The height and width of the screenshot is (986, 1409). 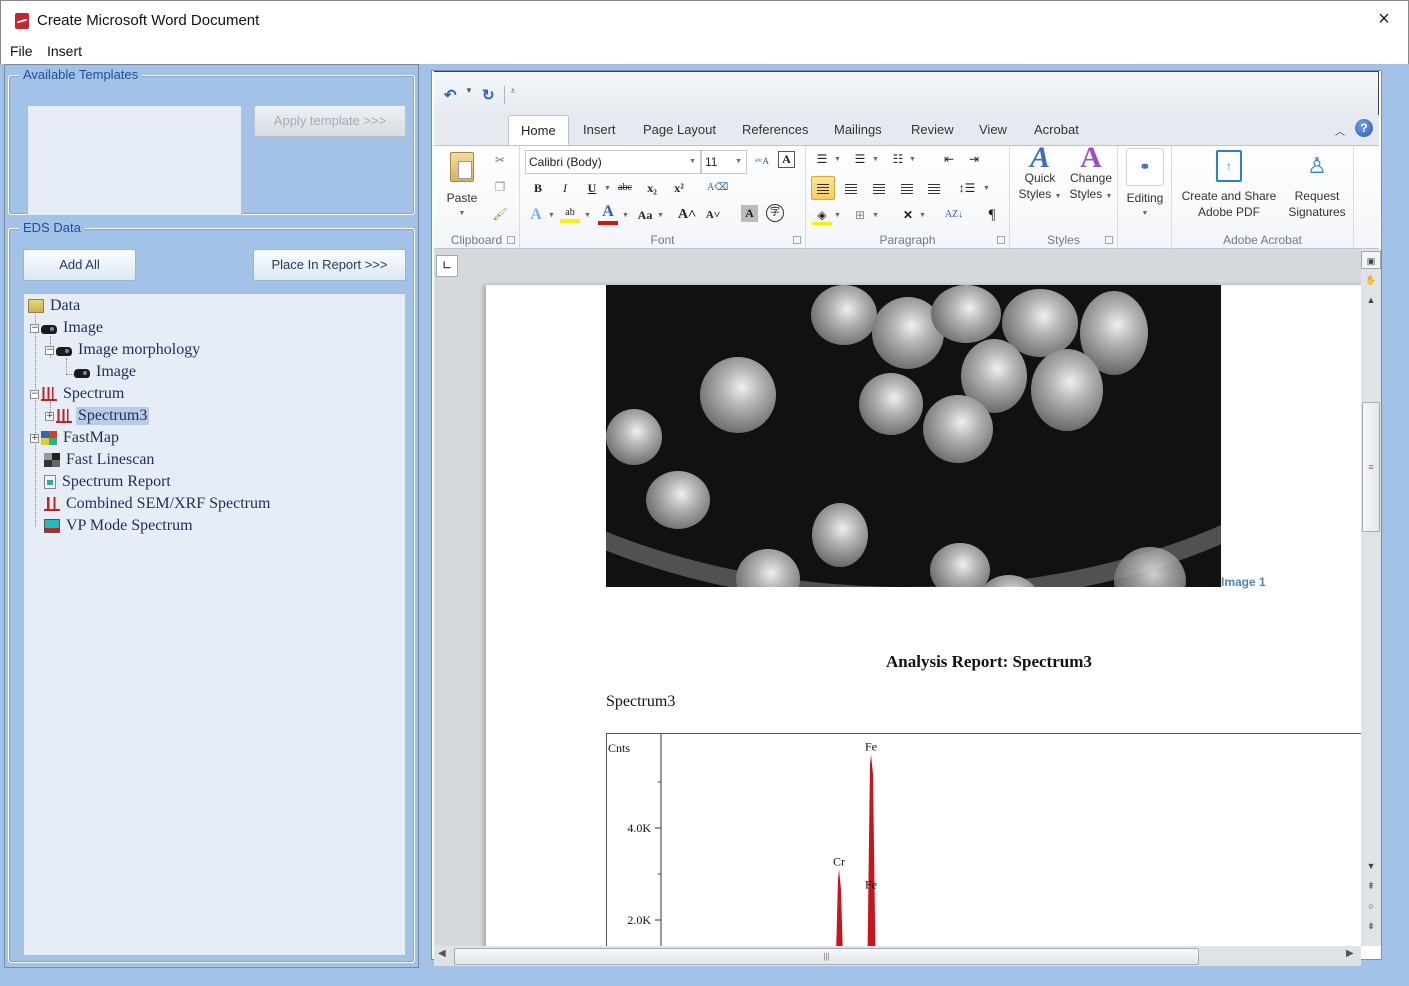 I want to click on tab-view: View, so click(x=993, y=129).